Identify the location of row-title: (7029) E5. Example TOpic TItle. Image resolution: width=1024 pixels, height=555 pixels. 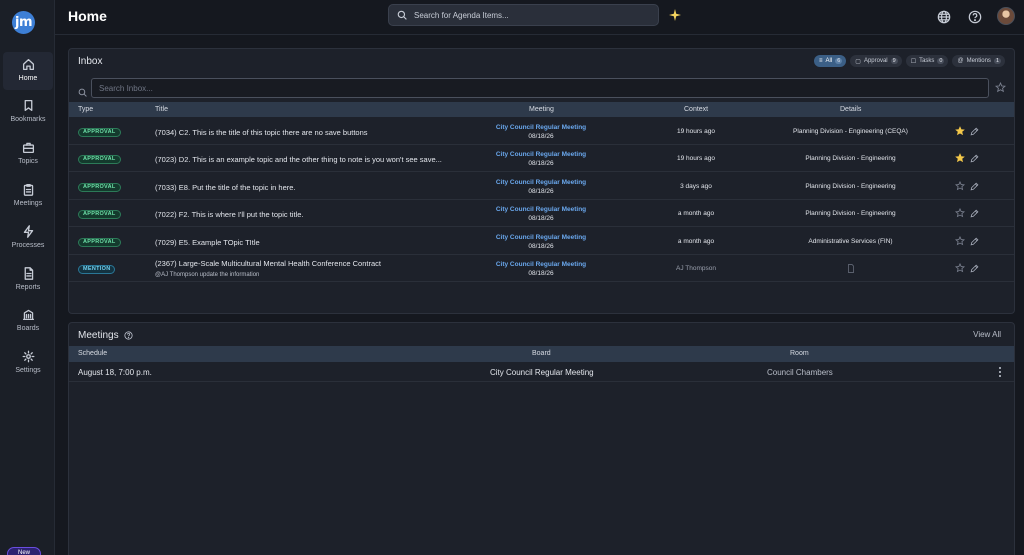
(310, 242).